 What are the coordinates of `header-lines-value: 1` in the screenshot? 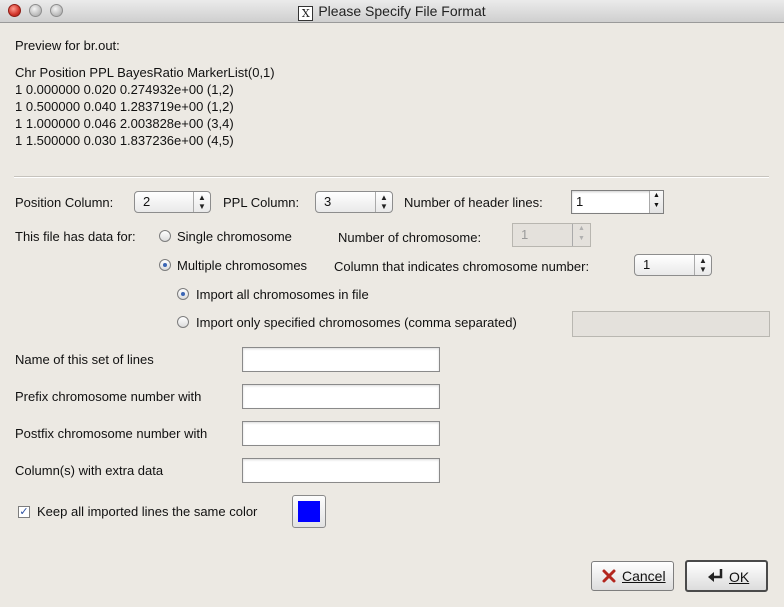 It's located at (580, 201).